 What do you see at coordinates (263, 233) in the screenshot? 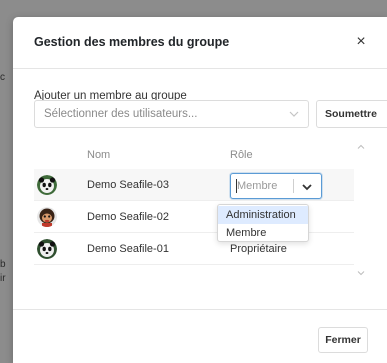
I see `role-option-member: Membre` at bounding box center [263, 233].